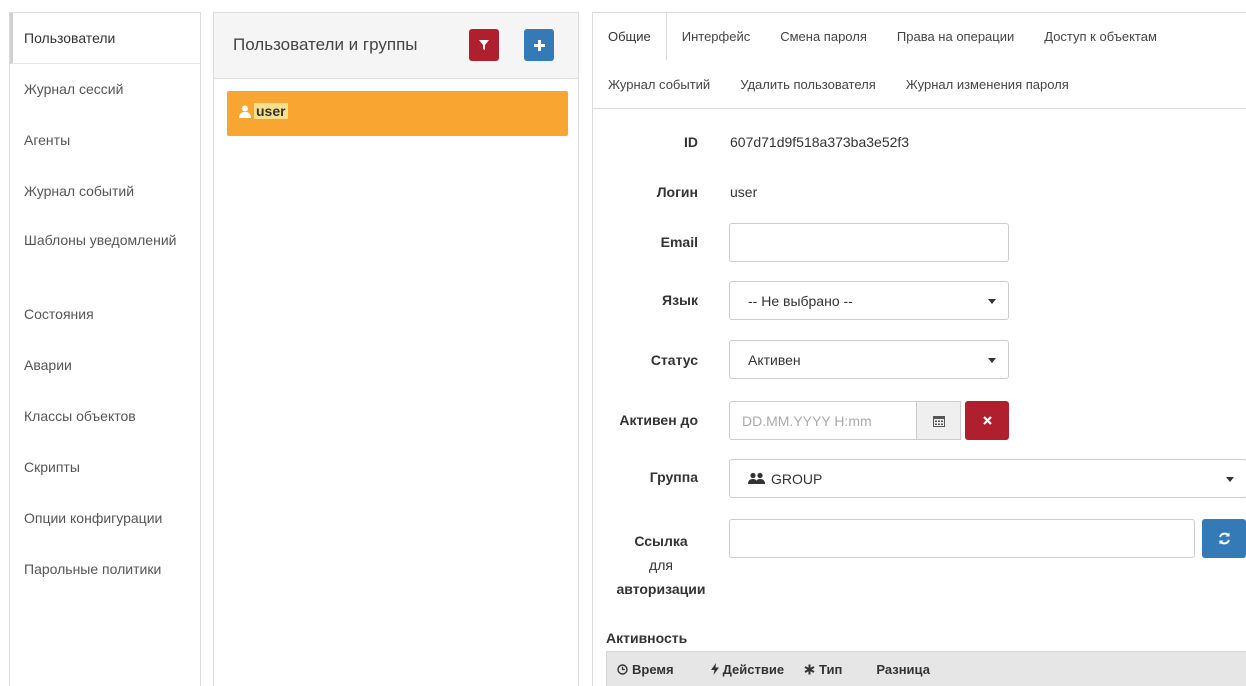  What do you see at coordinates (691, 142) in the screenshot?
I see `id-label: ID` at bounding box center [691, 142].